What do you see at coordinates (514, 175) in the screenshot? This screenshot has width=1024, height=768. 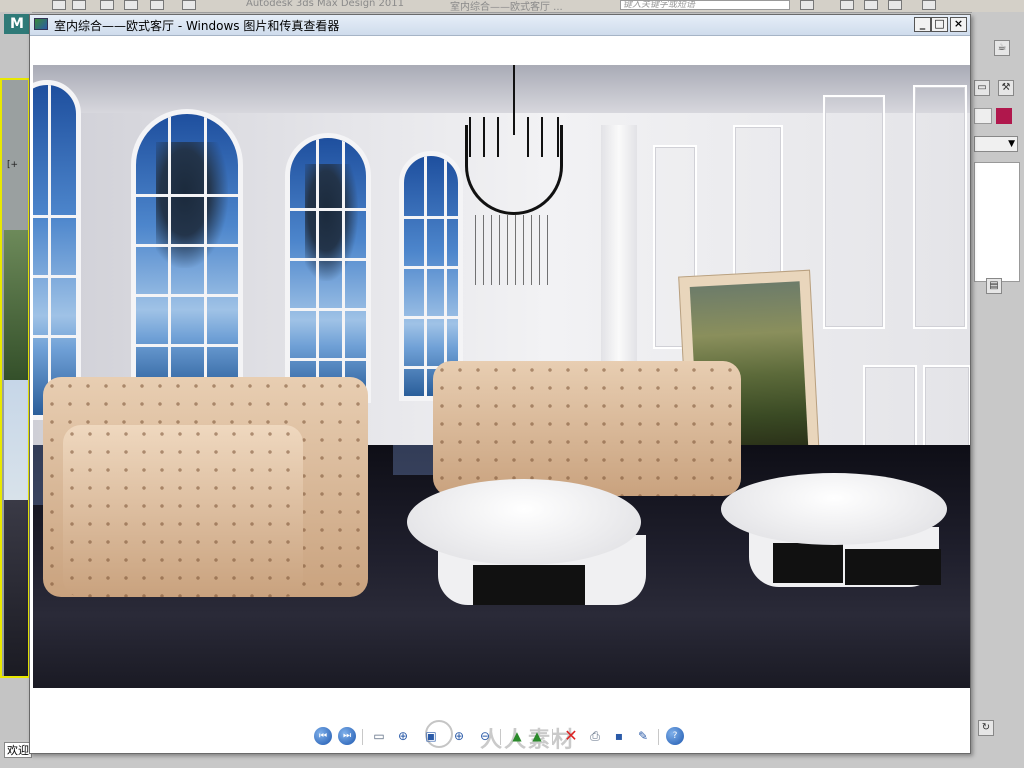 I see `chandelier` at bounding box center [514, 175].